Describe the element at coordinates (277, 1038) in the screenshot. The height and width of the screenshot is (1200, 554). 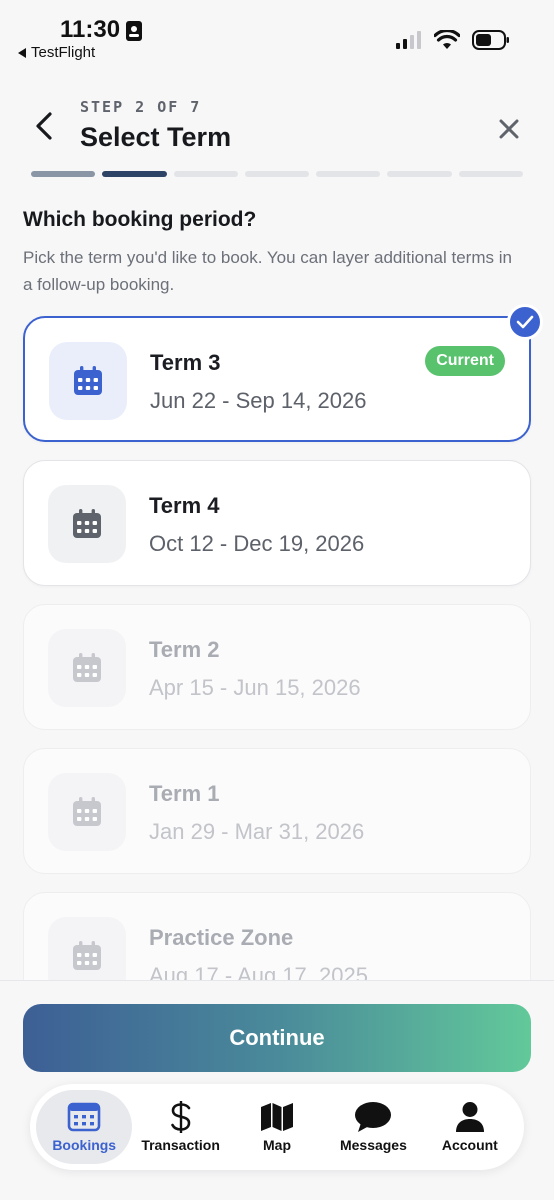
I see `continue-button: Continue` at that location.